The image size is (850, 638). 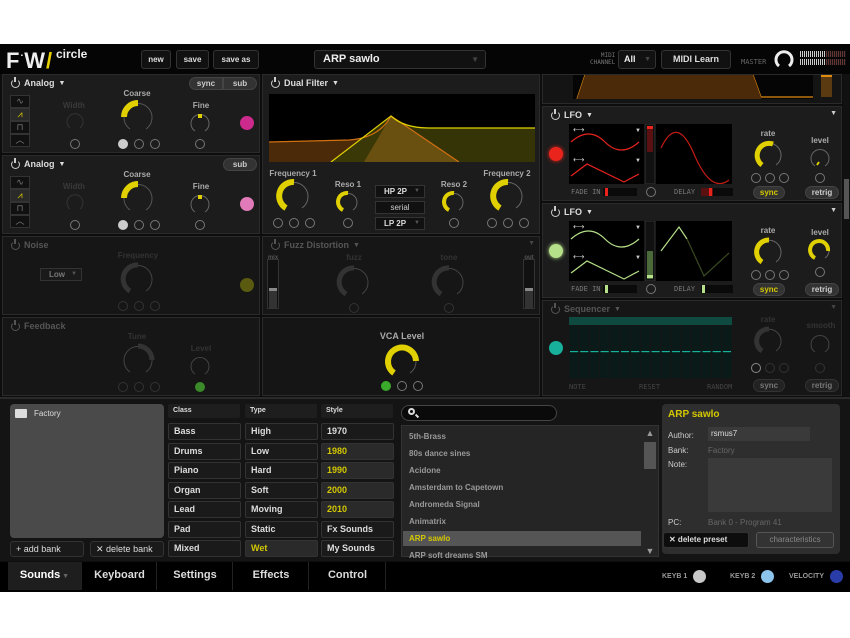 I want to click on preset-list-item: ARP sawlo, so click(x=522, y=538).